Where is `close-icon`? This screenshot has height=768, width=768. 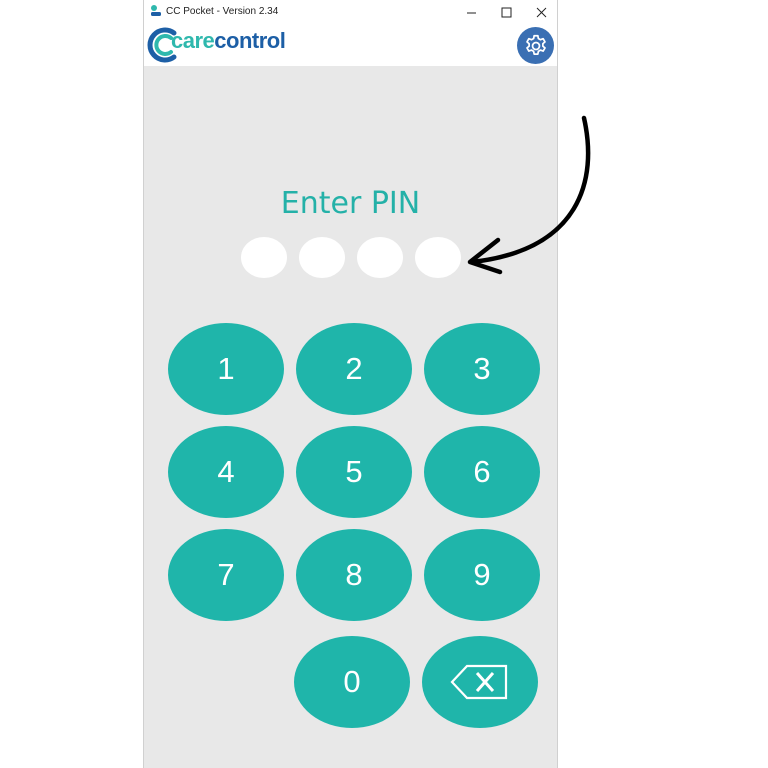 close-icon is located at coordinates (541, 12).